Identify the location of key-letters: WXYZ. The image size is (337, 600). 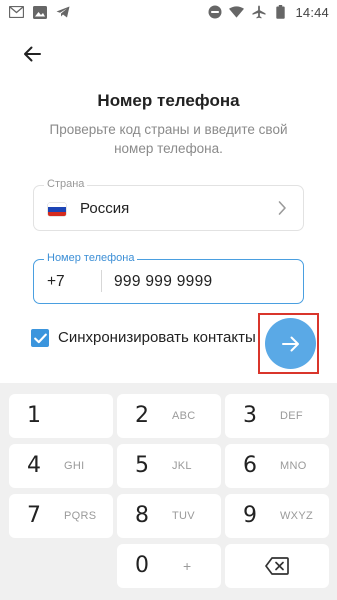
(296, 516).